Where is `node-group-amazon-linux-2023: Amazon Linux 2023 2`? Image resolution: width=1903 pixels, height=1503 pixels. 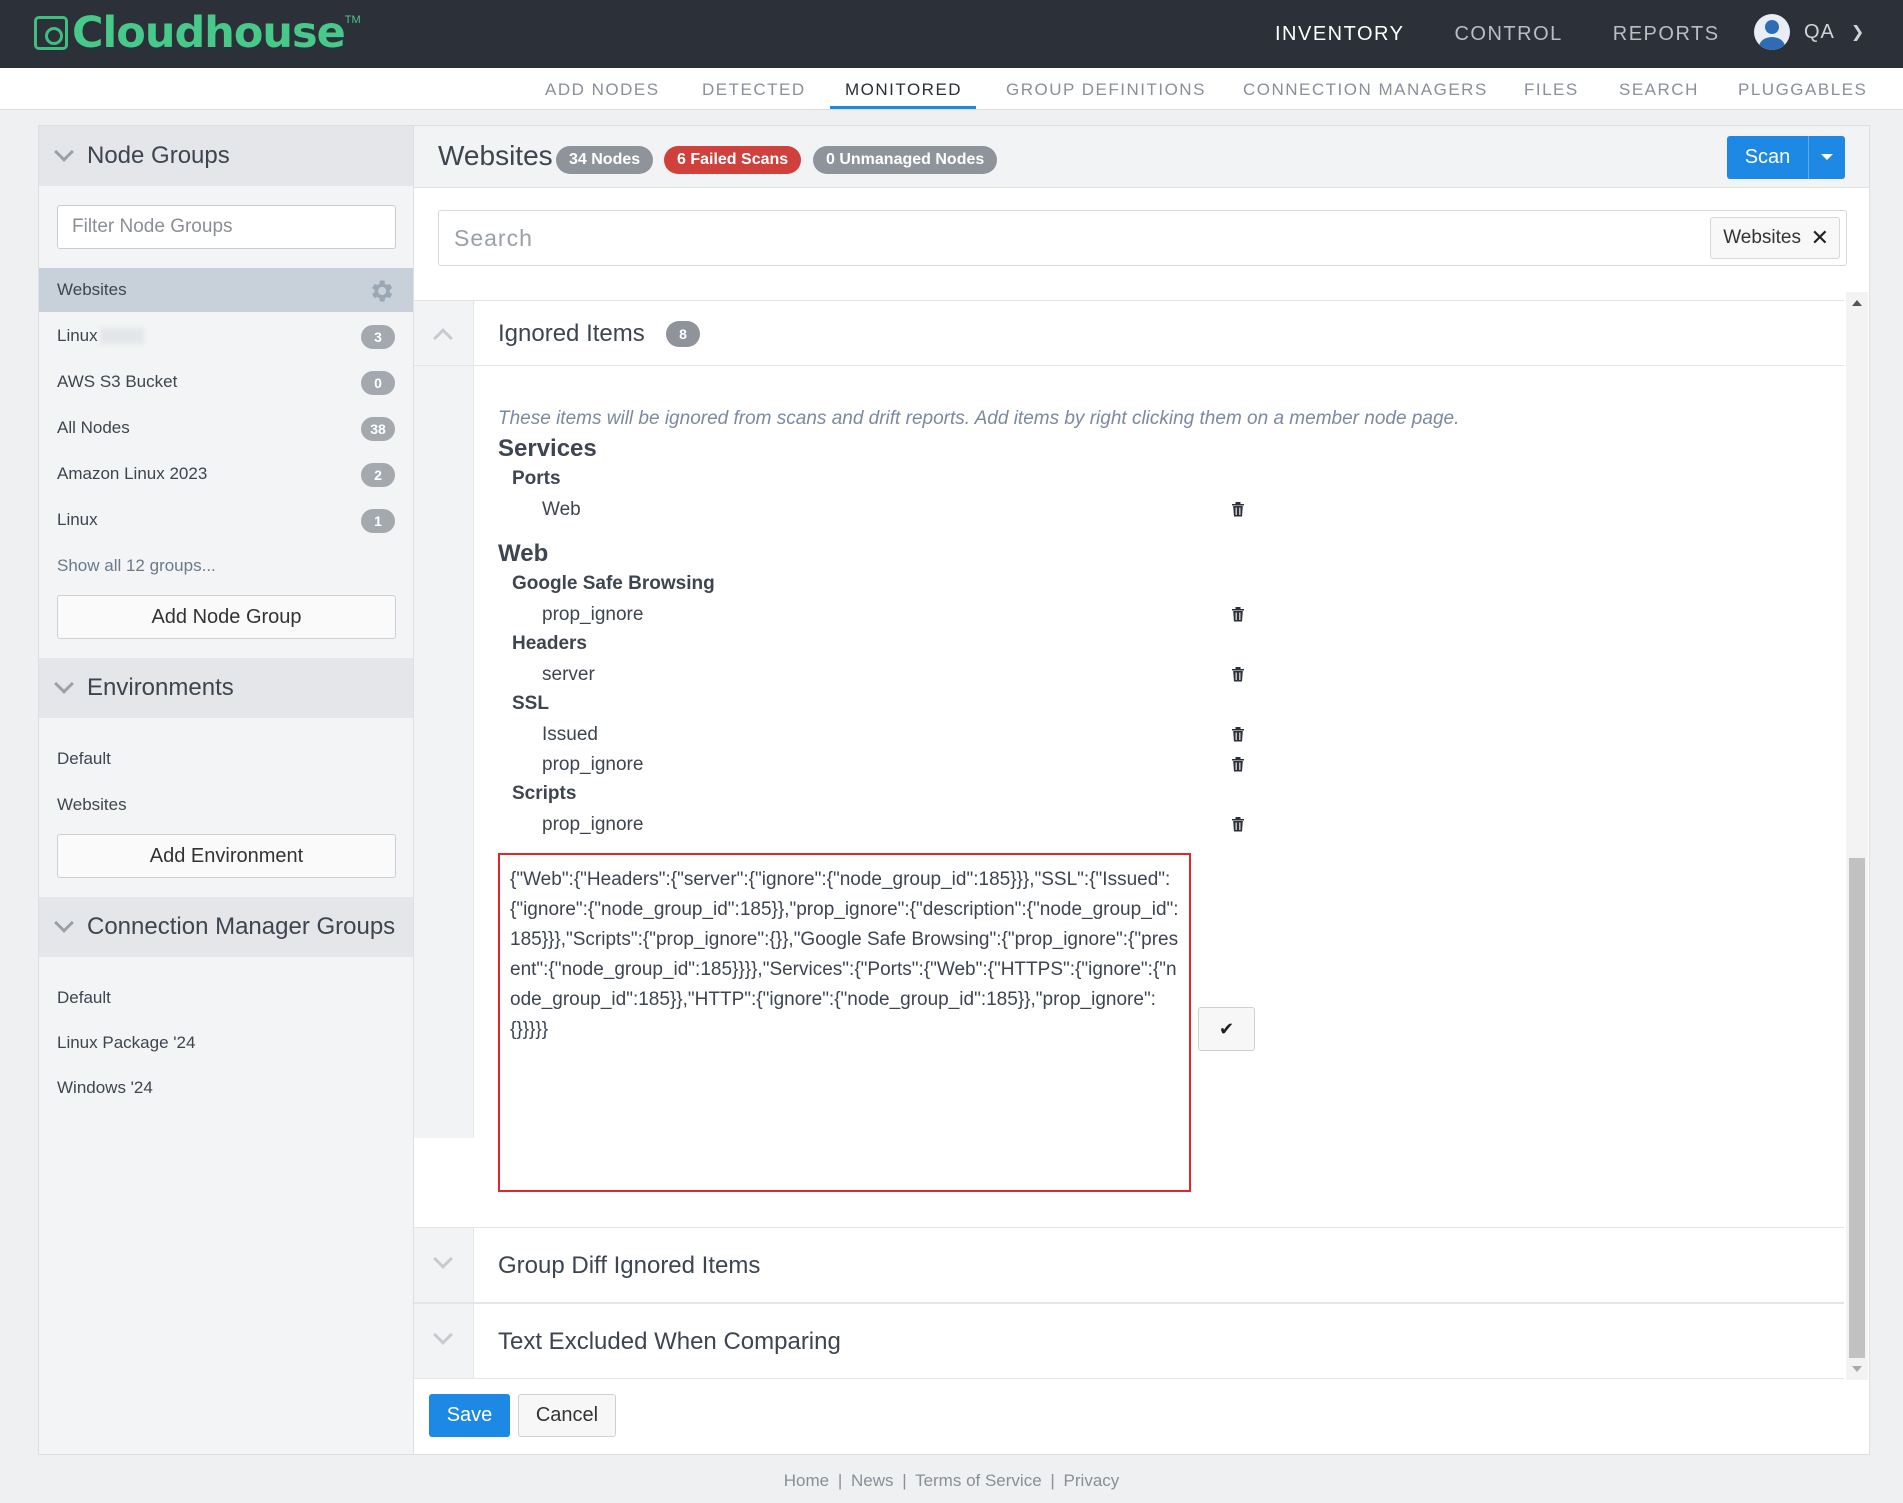 node-group-amazon-linux-2023: Amazon Linux 2023 2 is located at coordinates (226, 474).